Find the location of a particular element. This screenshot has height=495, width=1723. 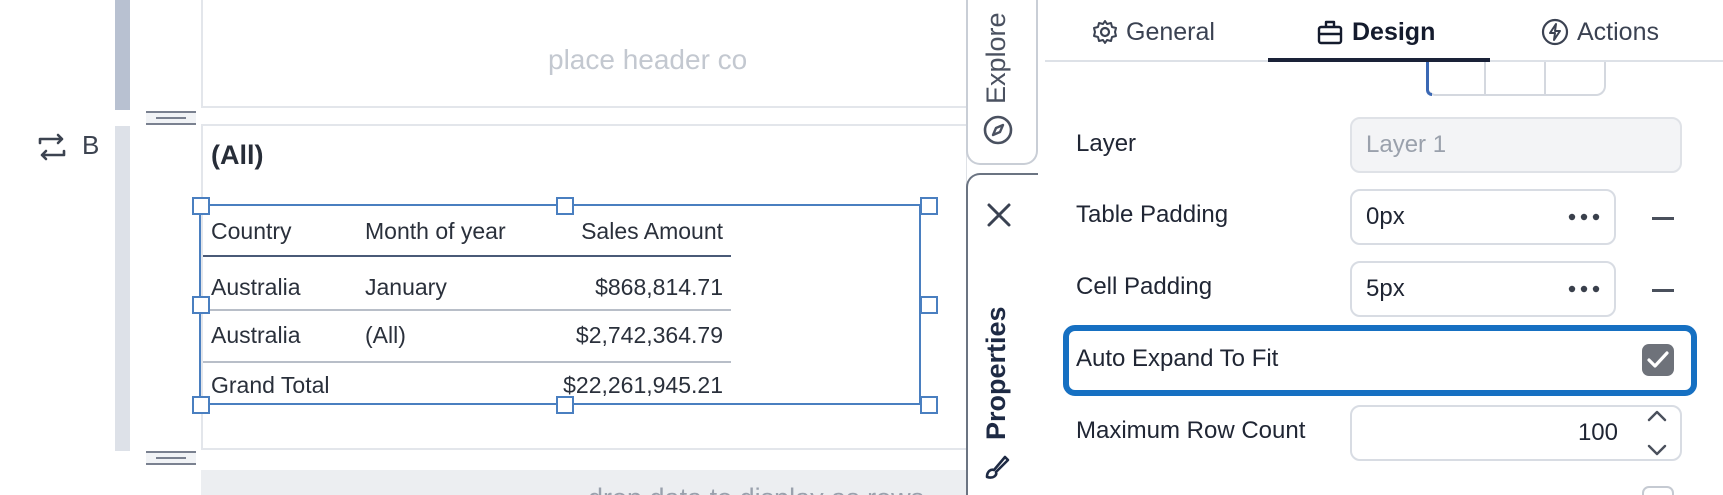

body-band-bar is located at coordinates (122, 288).